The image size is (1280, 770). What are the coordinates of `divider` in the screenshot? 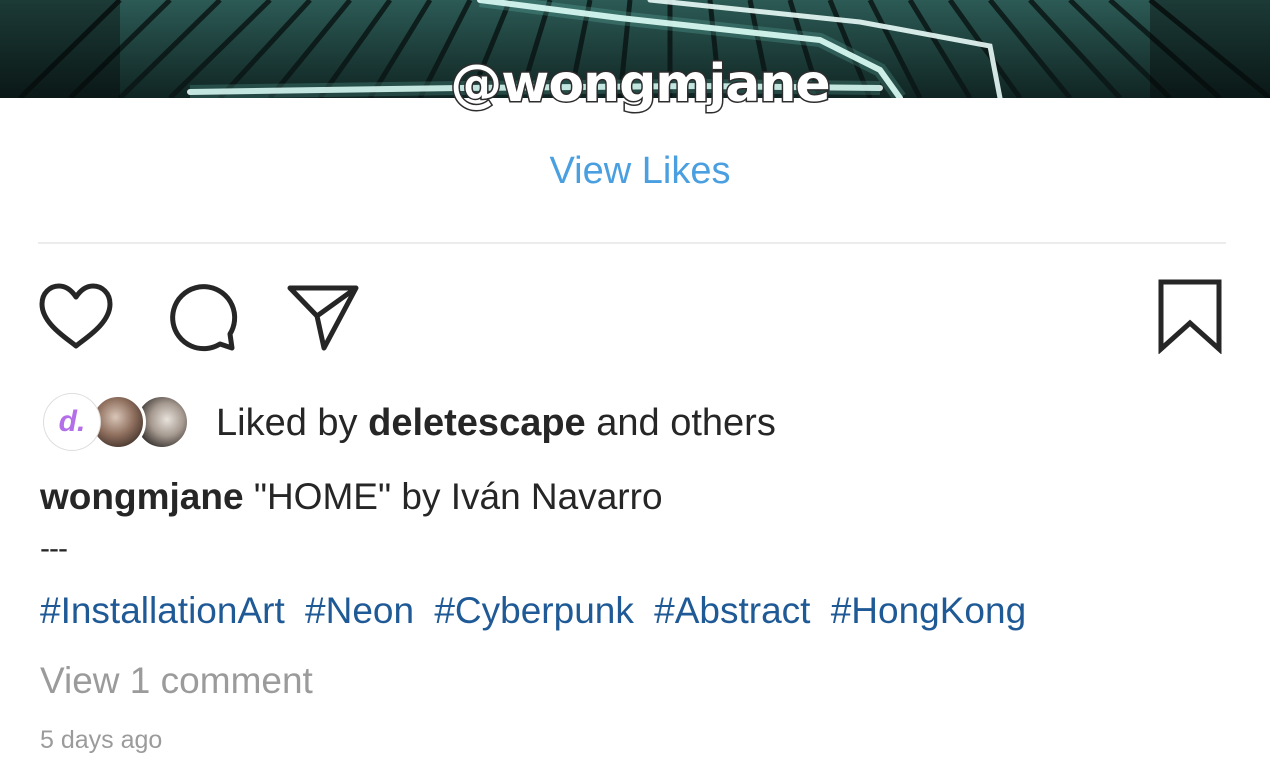 It's located at (632, 243).